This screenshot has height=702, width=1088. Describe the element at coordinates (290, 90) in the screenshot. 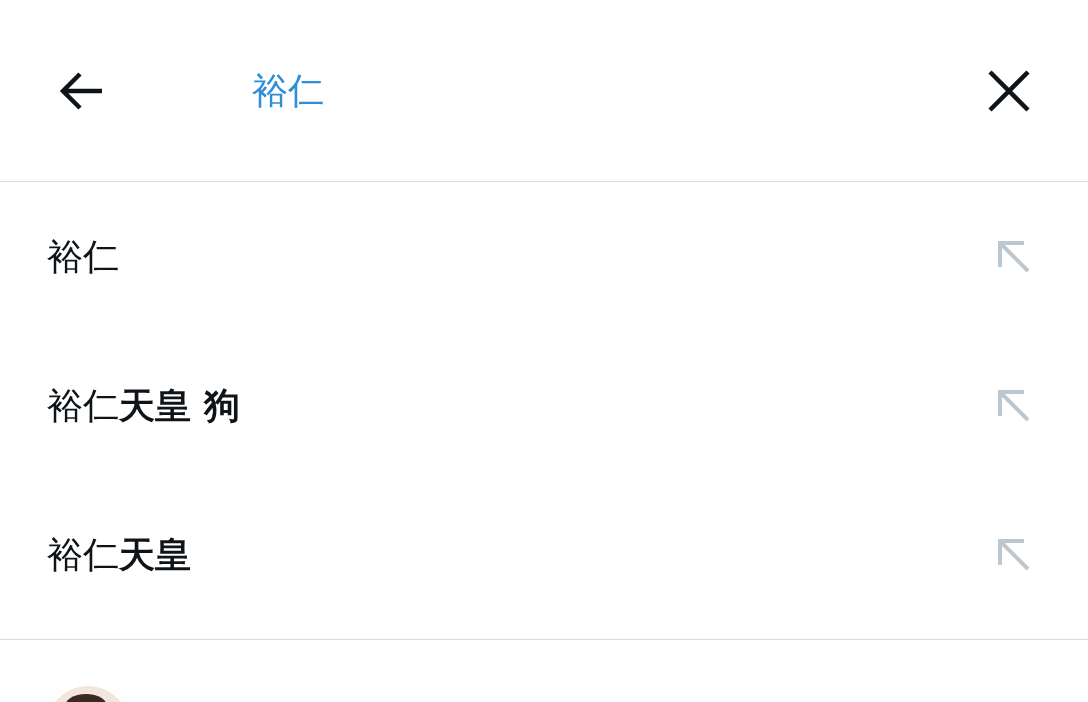

I see `search-field: 裕仁` at that location.